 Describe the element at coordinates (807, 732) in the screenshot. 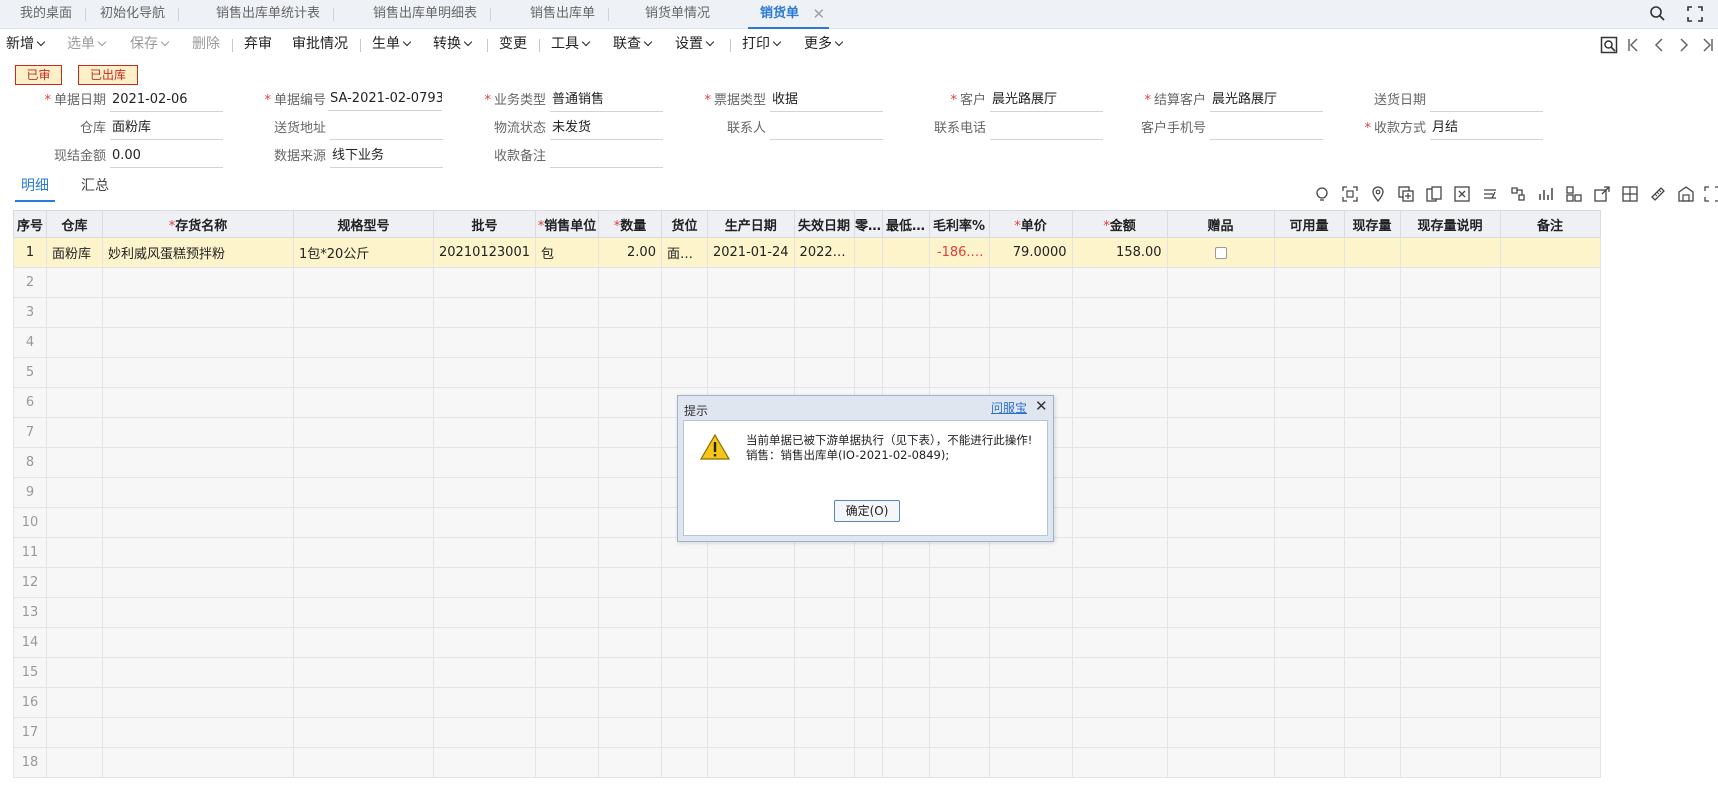

I see `table-row: 17` at that location.